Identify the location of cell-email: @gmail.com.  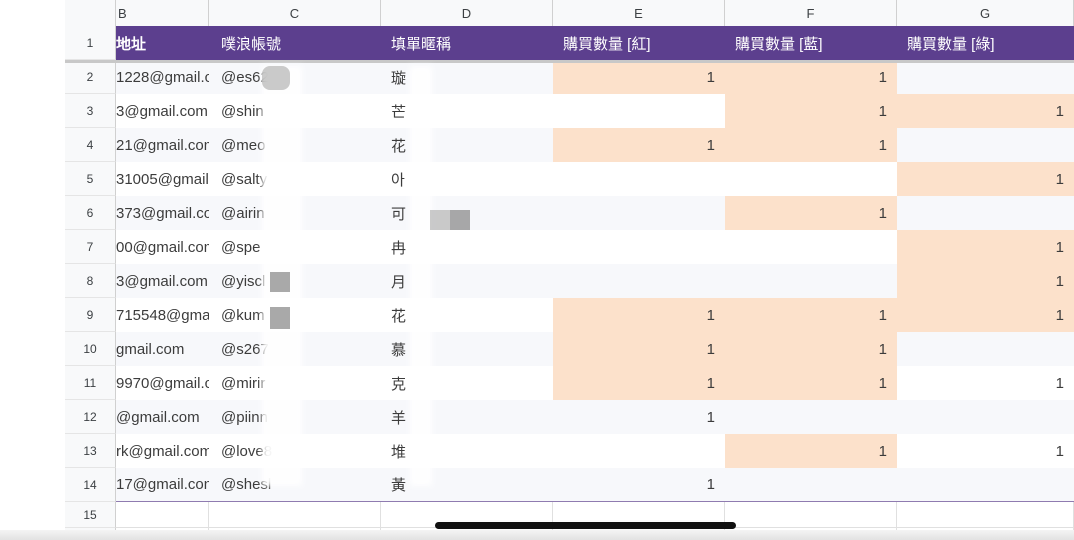
(162, 417).